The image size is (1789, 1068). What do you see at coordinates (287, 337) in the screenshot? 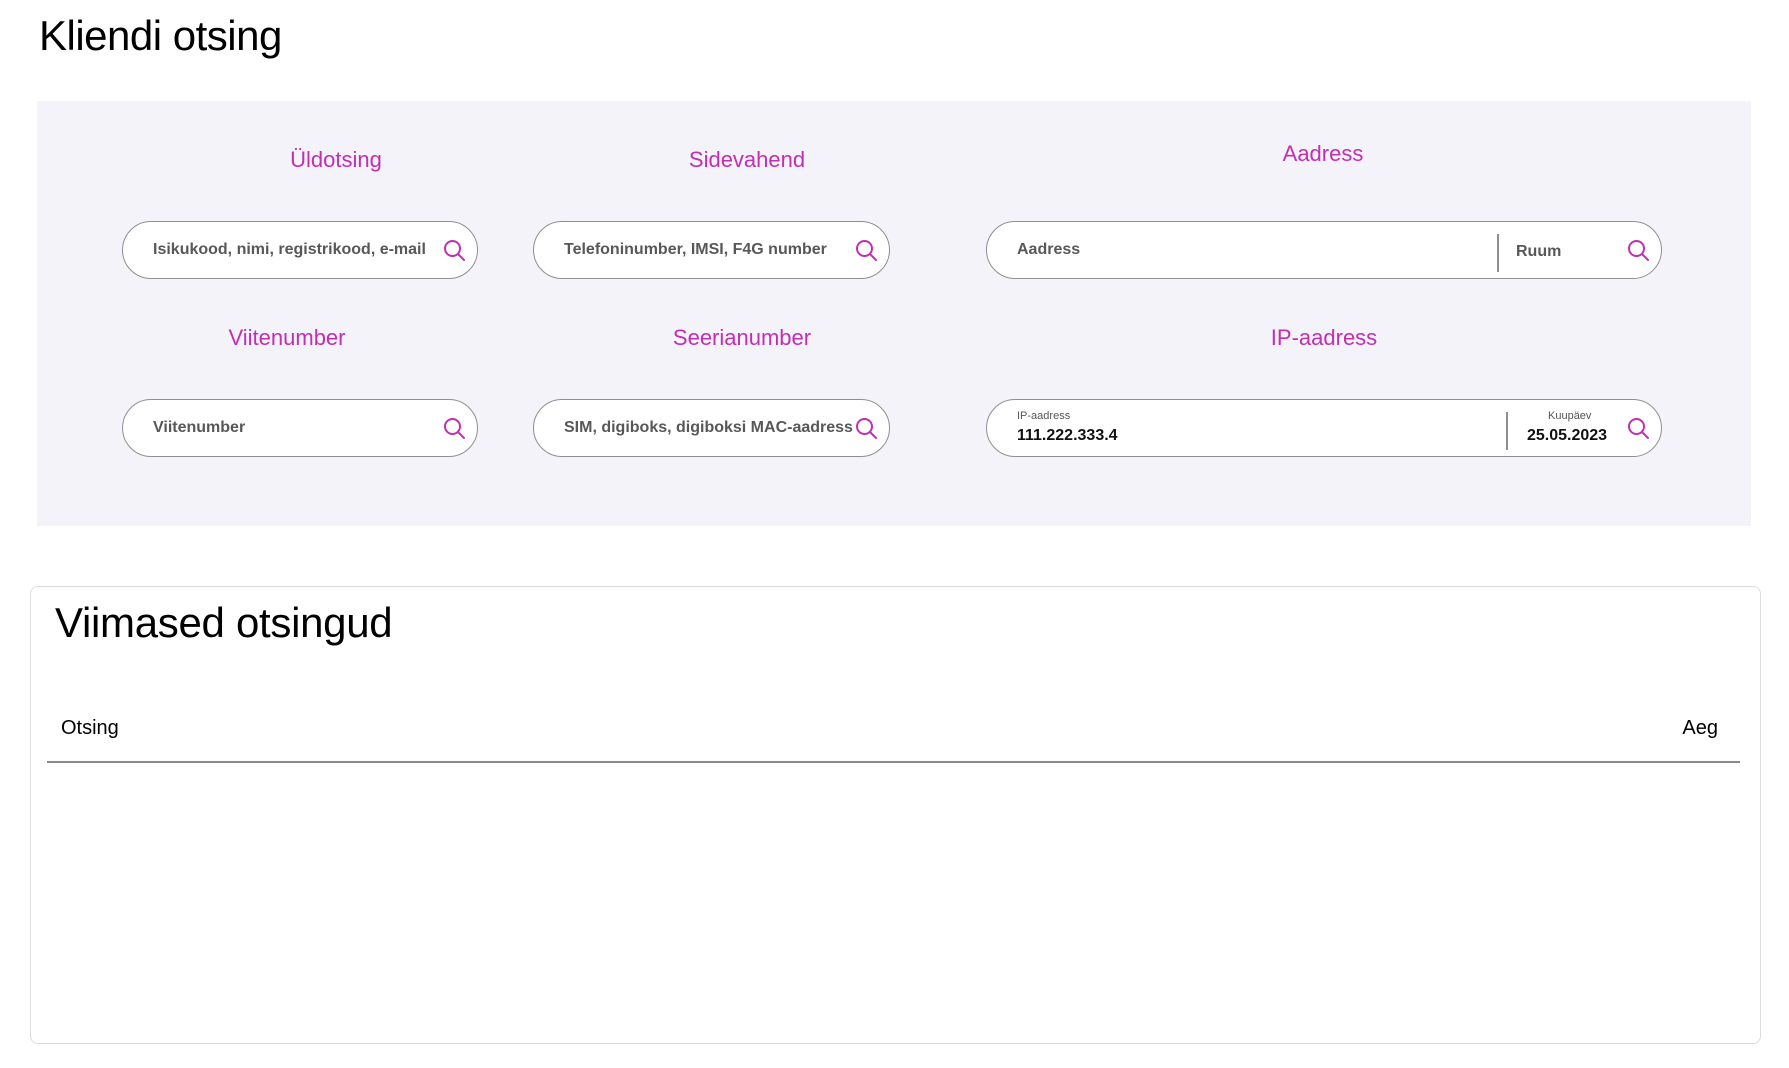
I see `reference-search-title: Viitenumber` at bounding box center [287, 337].